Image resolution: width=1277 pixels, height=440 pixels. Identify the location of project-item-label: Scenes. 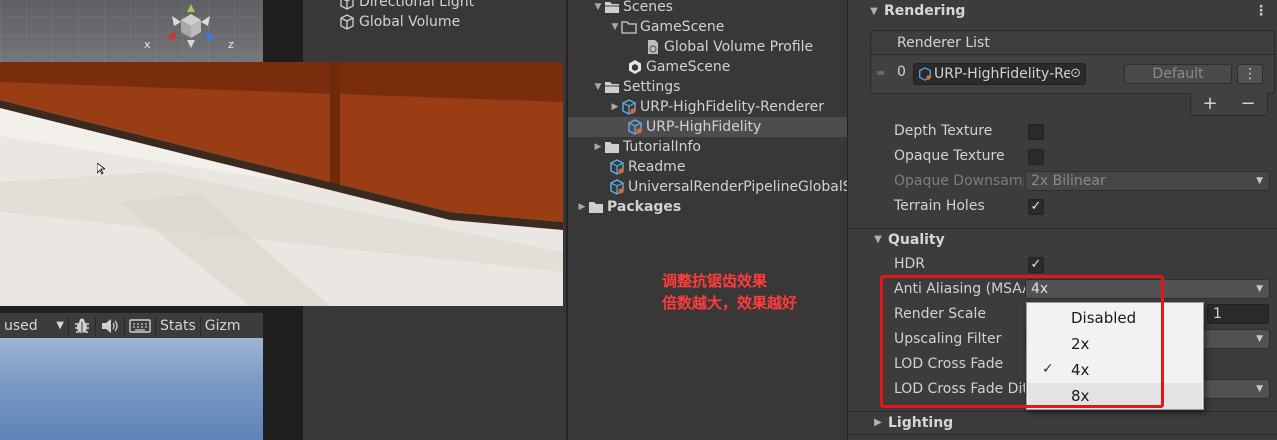
(648, 7).